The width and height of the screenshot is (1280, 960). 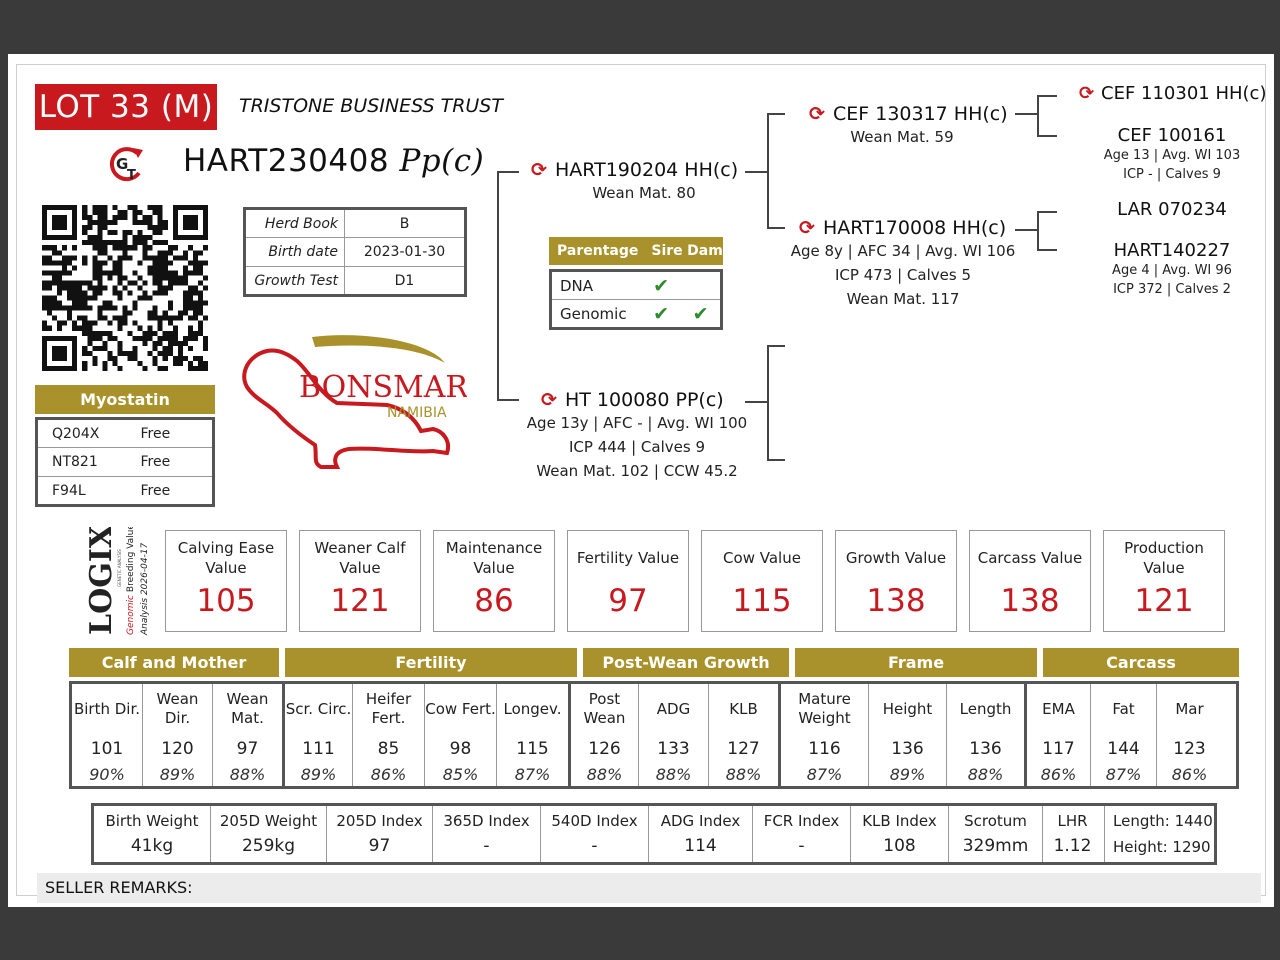 I want to click on performance-cell: 205D Weight 259kg, so click(x=268, y=834).